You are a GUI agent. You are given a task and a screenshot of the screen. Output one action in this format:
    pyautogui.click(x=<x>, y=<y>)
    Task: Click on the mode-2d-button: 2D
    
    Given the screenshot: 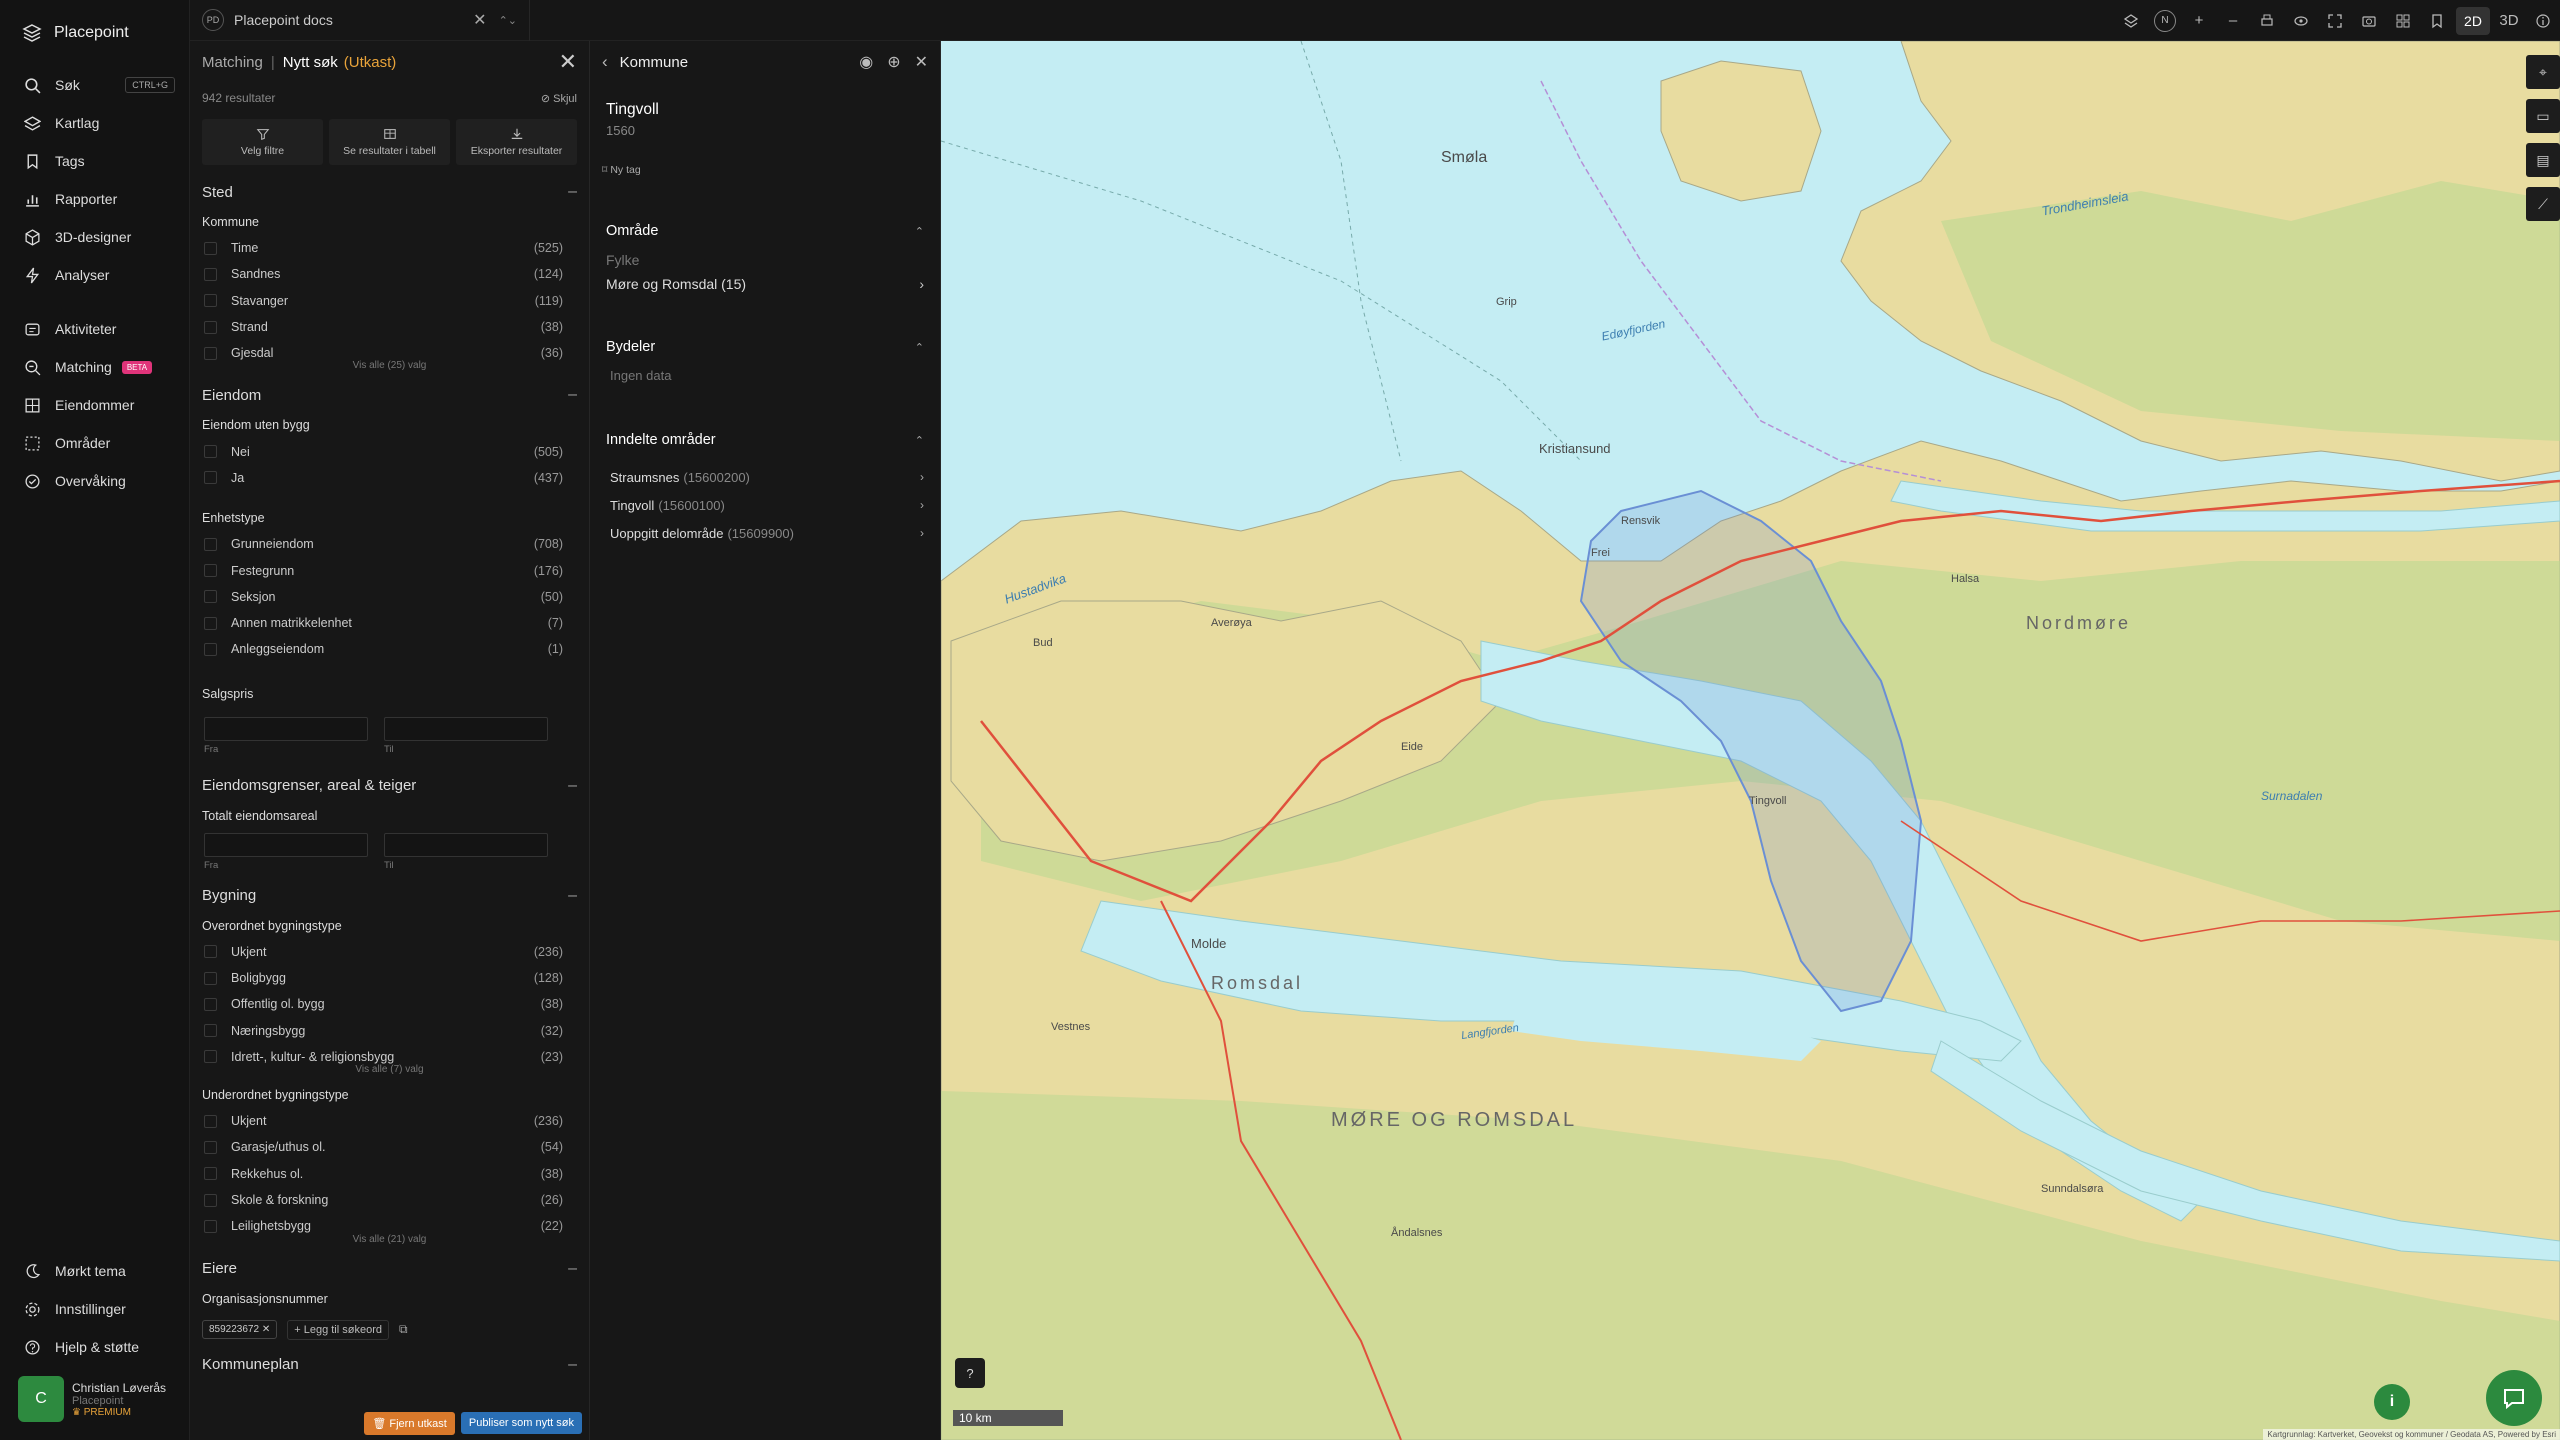 What is the action you would take?
    pyautogui.click(x=2473, y=20)
    